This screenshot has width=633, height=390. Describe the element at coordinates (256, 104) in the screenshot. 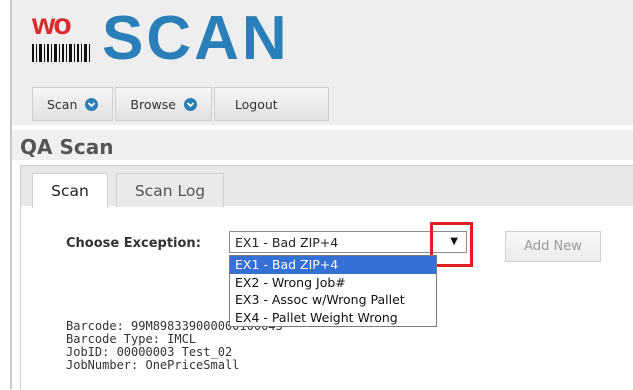

I see `nav-logout-label: Logout` at that location.